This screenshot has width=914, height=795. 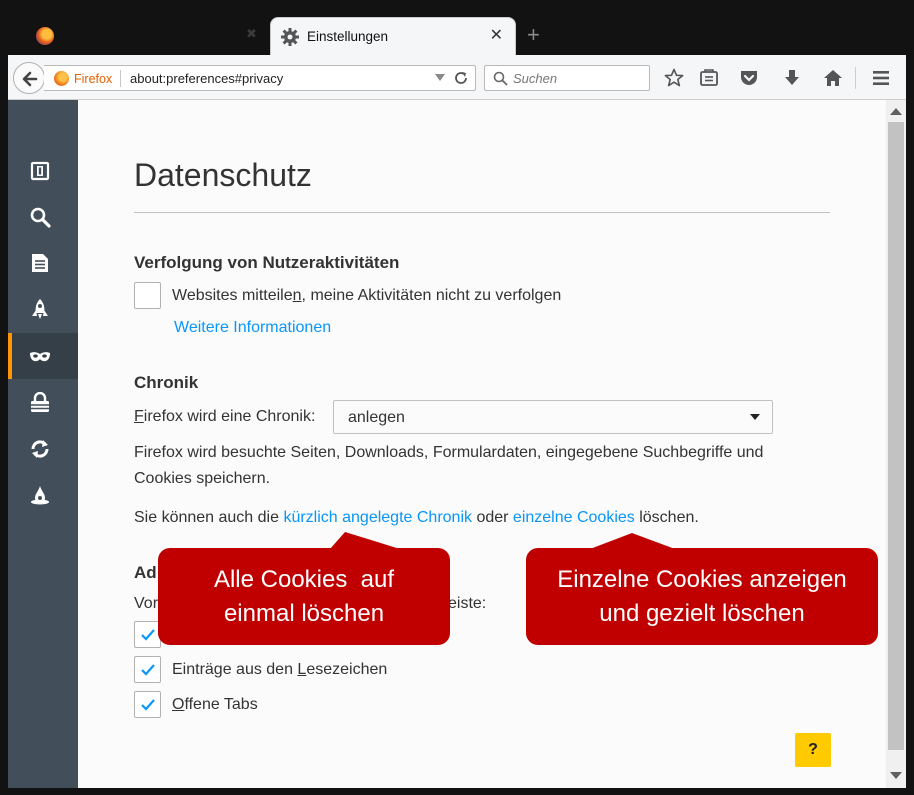 I want to click on gear-icon, so click(x=290, y=37).